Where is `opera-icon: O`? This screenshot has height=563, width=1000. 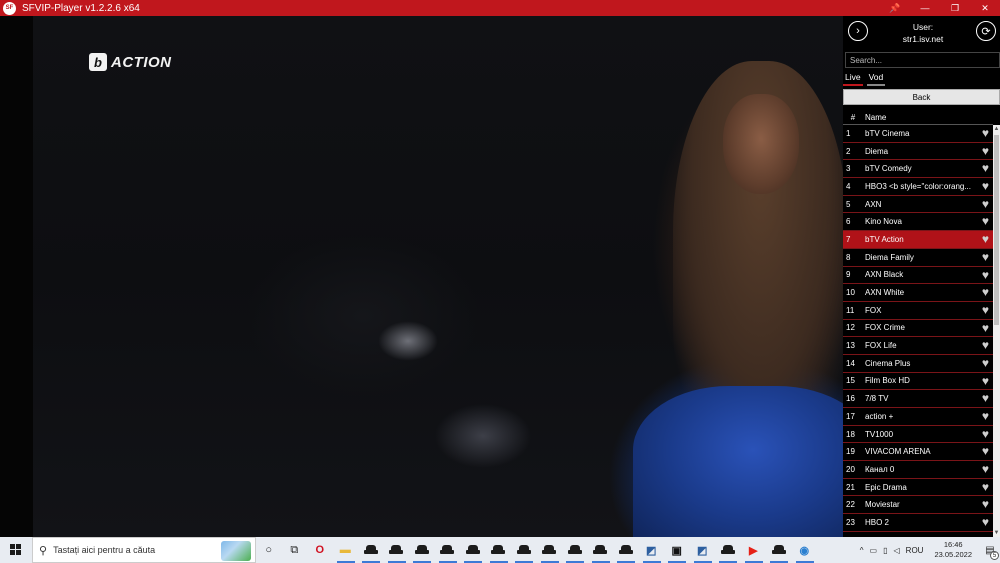
opera-icon: O is located at coordinates (320, 550).